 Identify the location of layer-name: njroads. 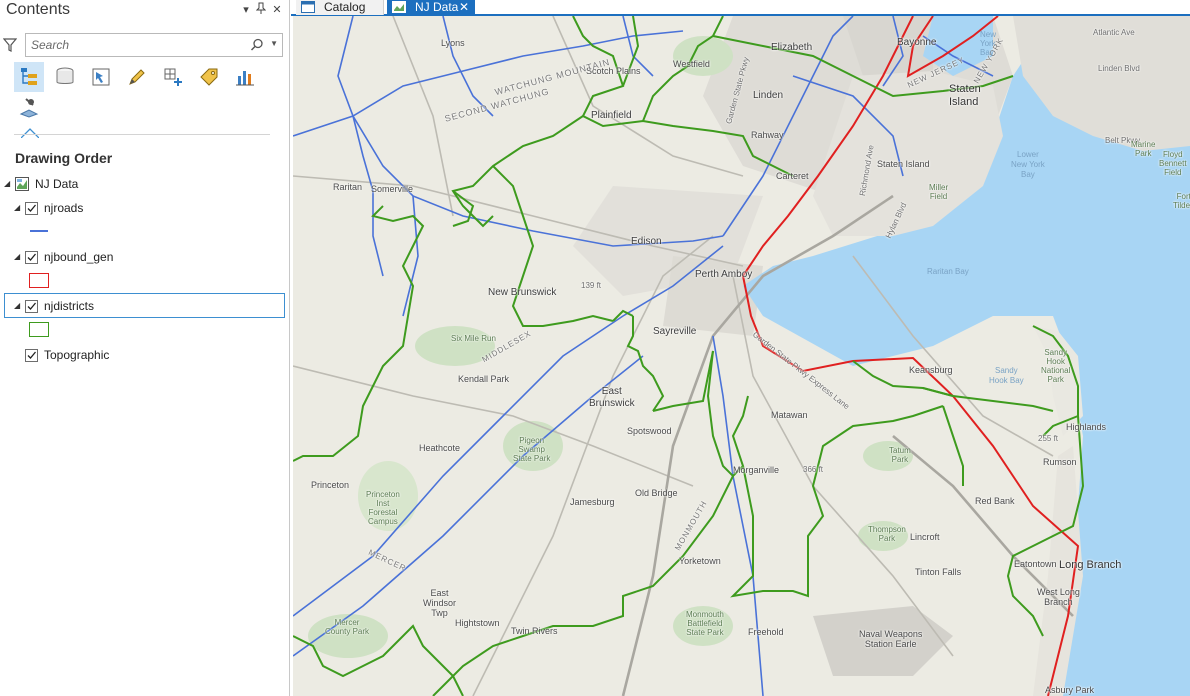
(64, 208).